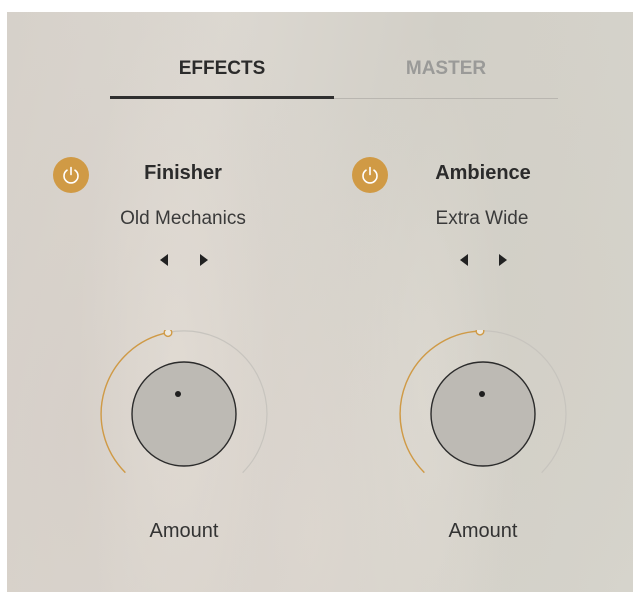 The height and width of the screenshot is (592, 633). I want to click on ambience-title: Ambience, so click(483, 173).